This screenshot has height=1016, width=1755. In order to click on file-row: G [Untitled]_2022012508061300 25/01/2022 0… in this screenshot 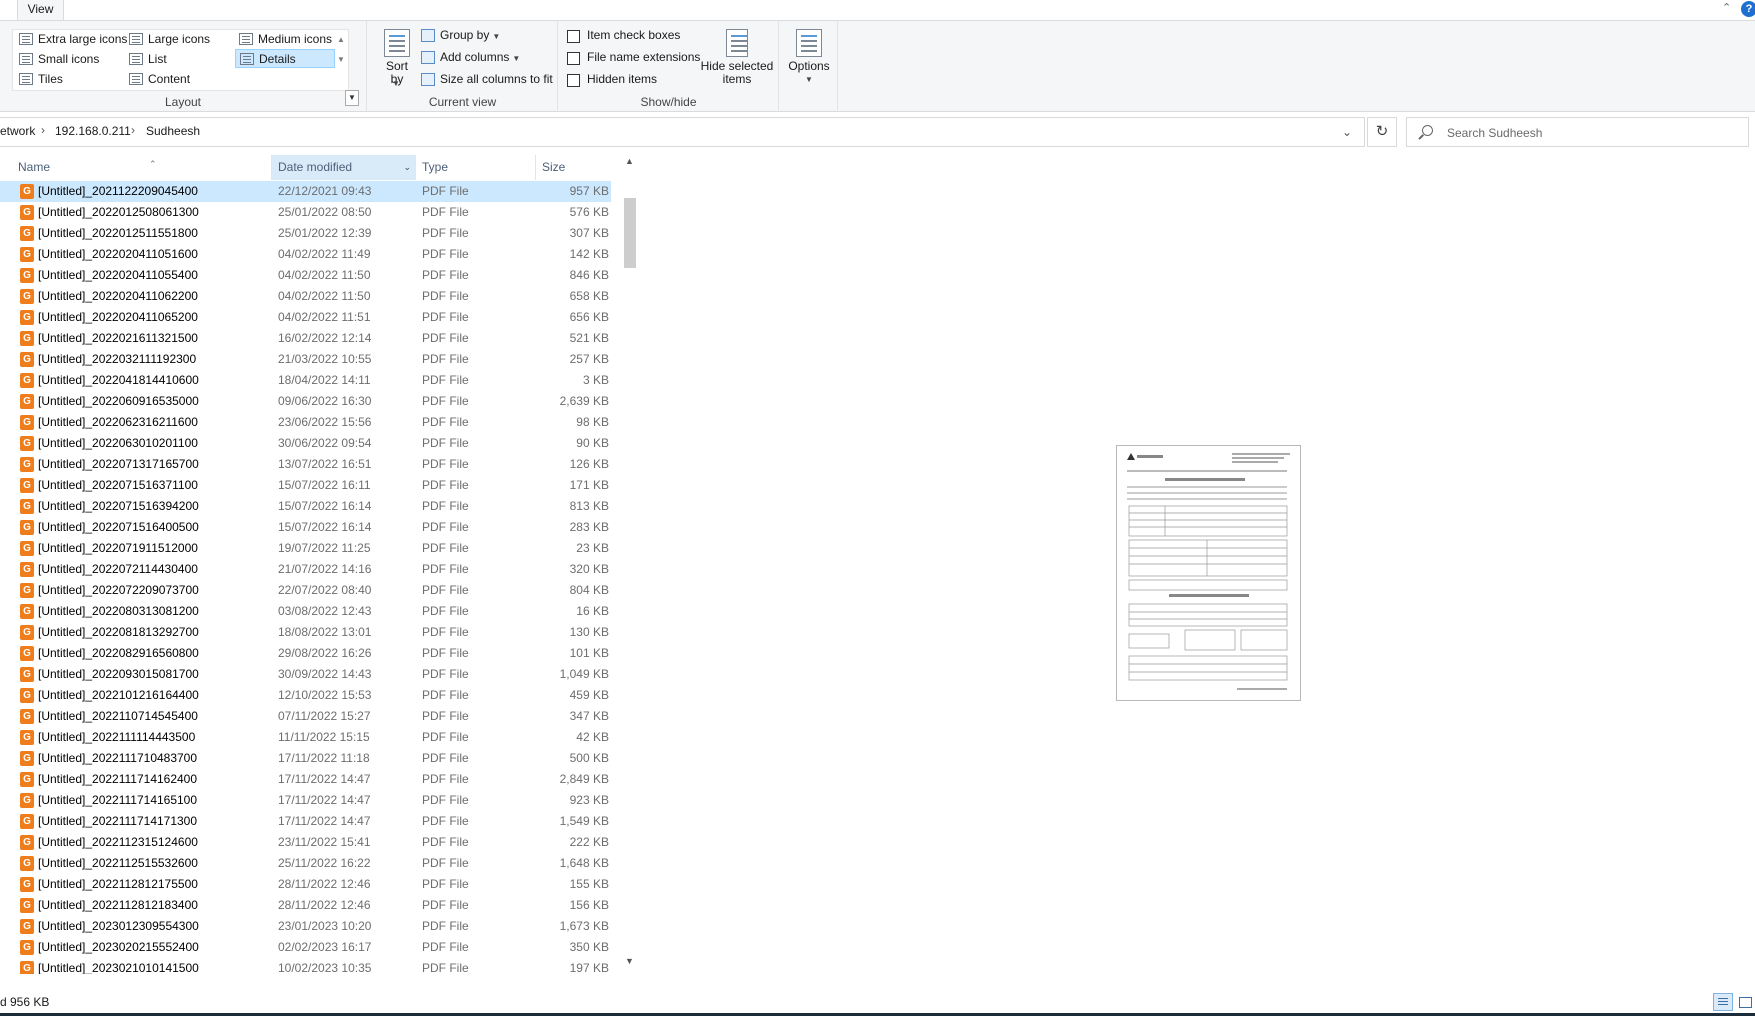, I will do `click(305, 212)`.